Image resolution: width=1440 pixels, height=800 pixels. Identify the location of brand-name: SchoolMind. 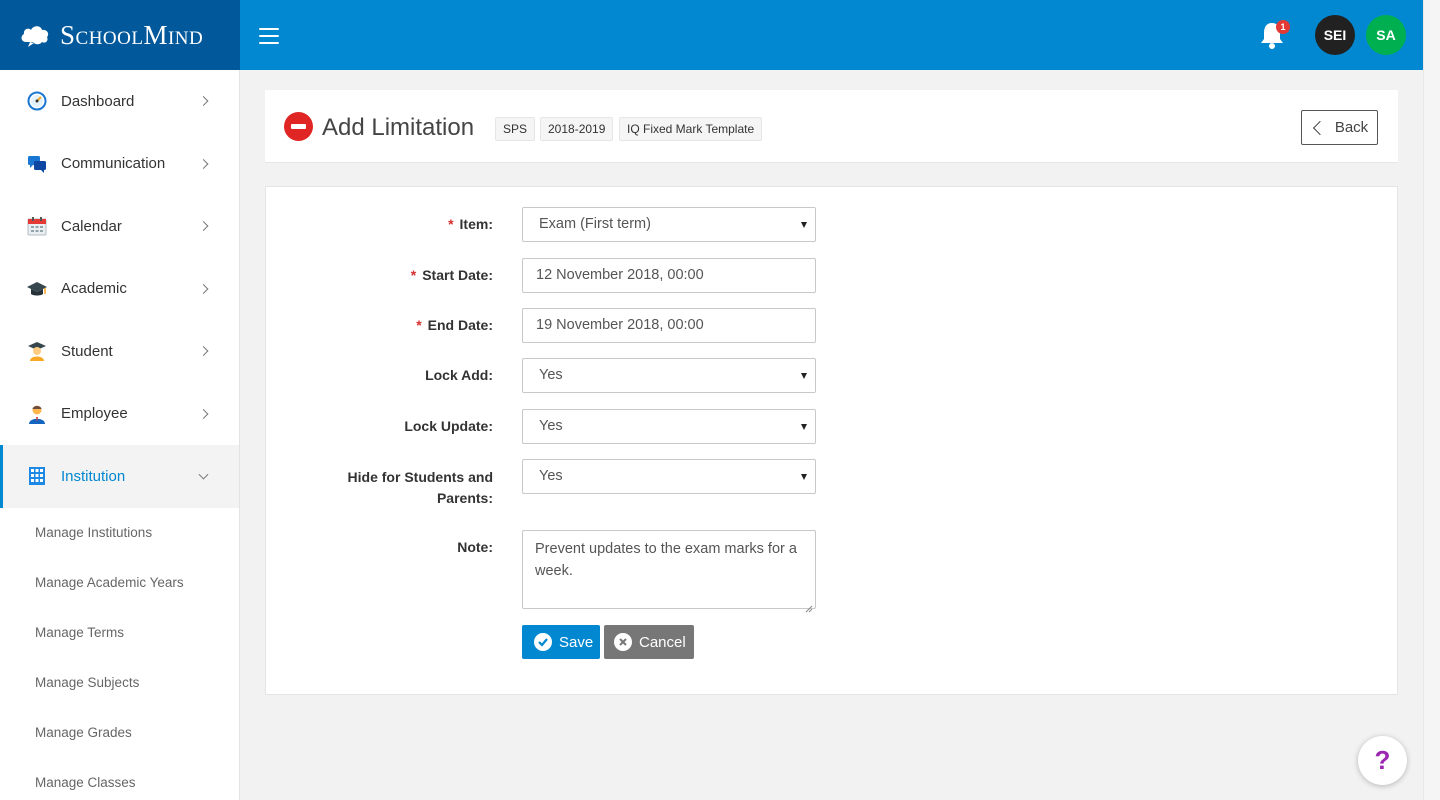
(132, 34).